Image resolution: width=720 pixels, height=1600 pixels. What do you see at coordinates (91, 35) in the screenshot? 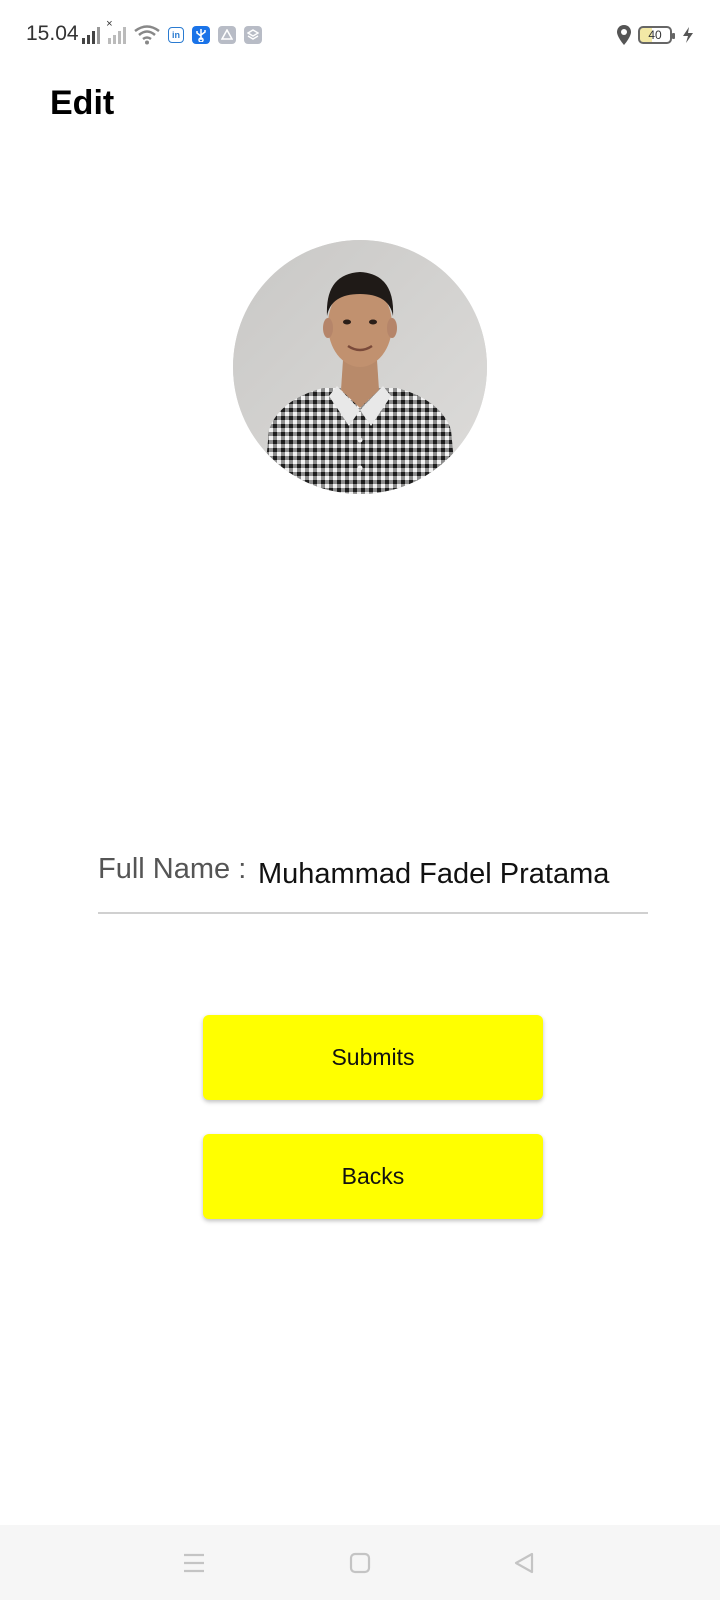
I see `signal-icon` at bounding box center [91, 35].